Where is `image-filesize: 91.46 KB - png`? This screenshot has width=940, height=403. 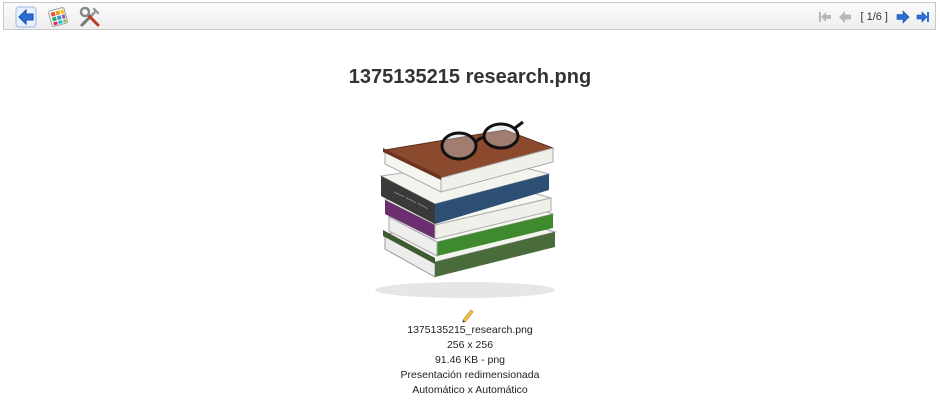 image-filesize: 91.46 KB - png is located at coordinates (470, 360).